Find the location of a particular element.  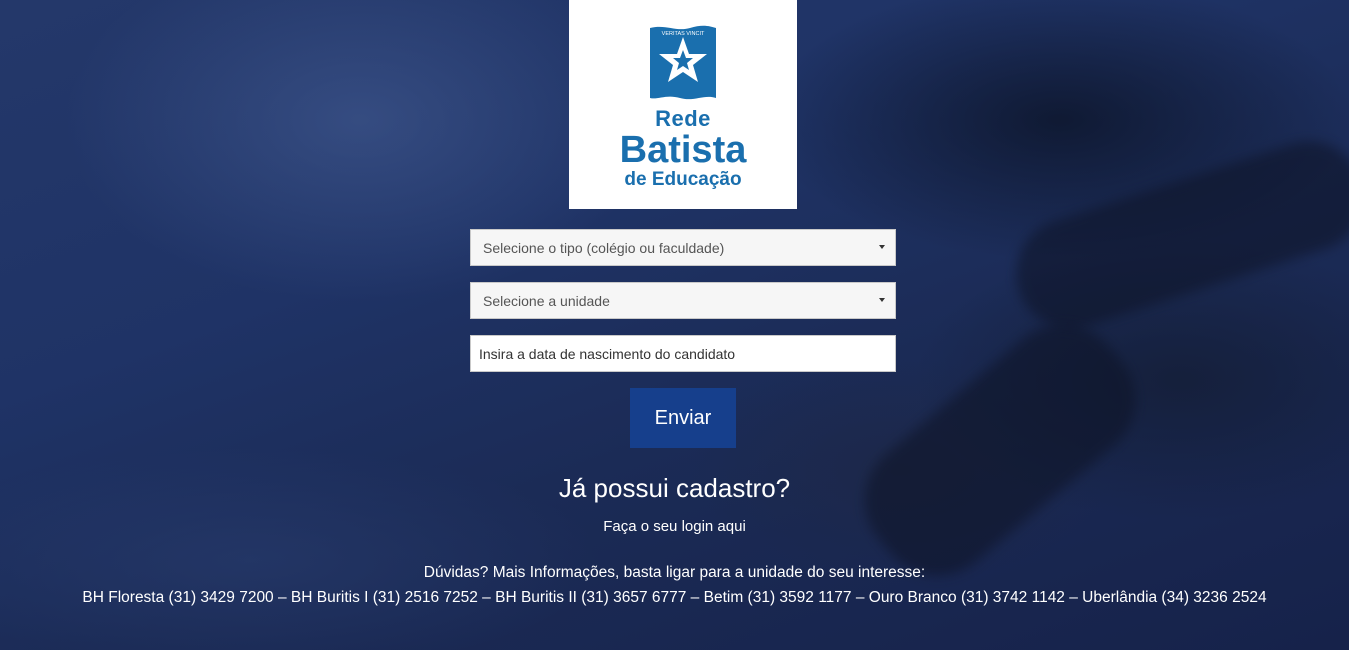

unit-select: Selecione a unidade is located at coordinates (683, 300).